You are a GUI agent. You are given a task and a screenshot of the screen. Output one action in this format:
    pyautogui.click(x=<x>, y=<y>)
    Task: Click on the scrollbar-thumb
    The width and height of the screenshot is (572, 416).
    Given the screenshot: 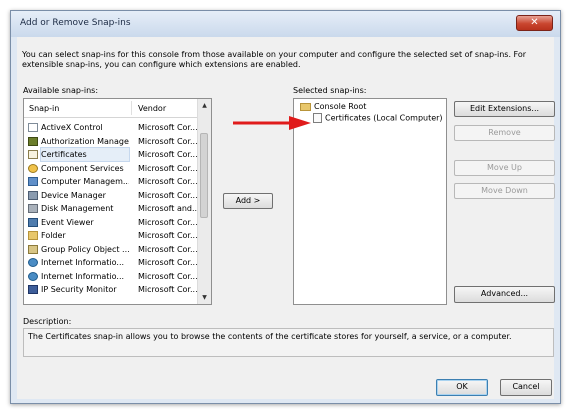 What is the action you would take?
    pyautogui.click(x=204, y=175)
    